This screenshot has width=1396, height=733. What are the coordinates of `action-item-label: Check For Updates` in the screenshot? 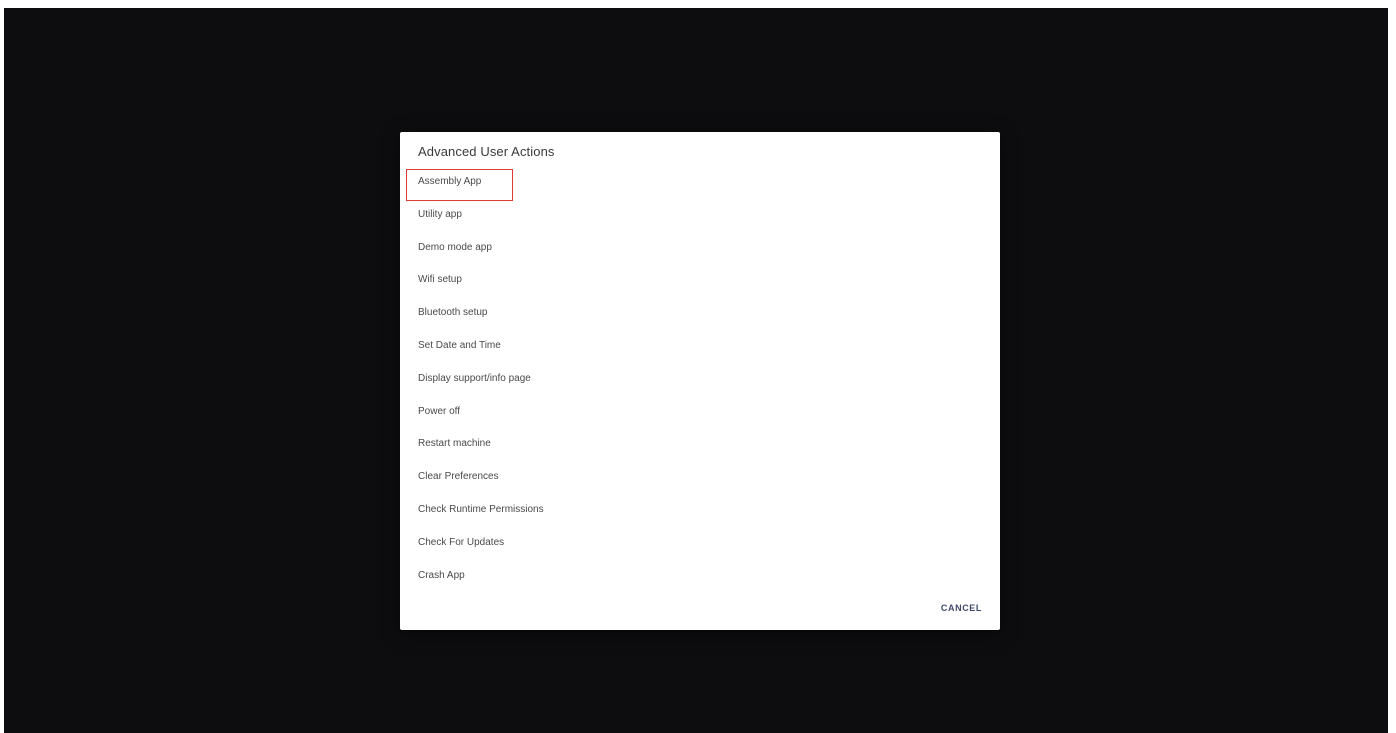 It's located at (461, 542).